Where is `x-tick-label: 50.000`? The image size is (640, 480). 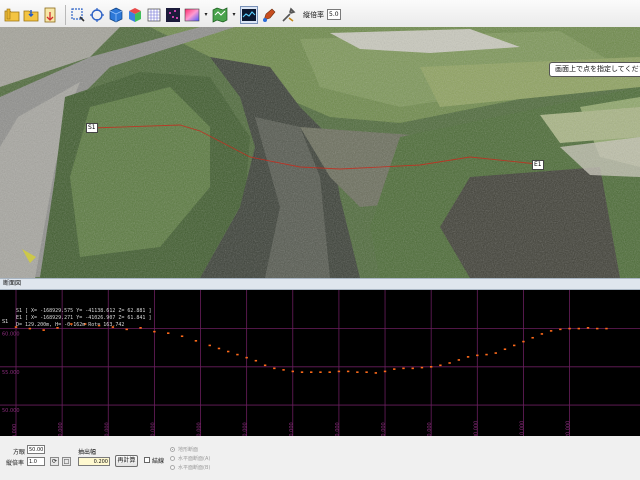
x-tick-label: 50.000 is located at coordinates (246, 429).